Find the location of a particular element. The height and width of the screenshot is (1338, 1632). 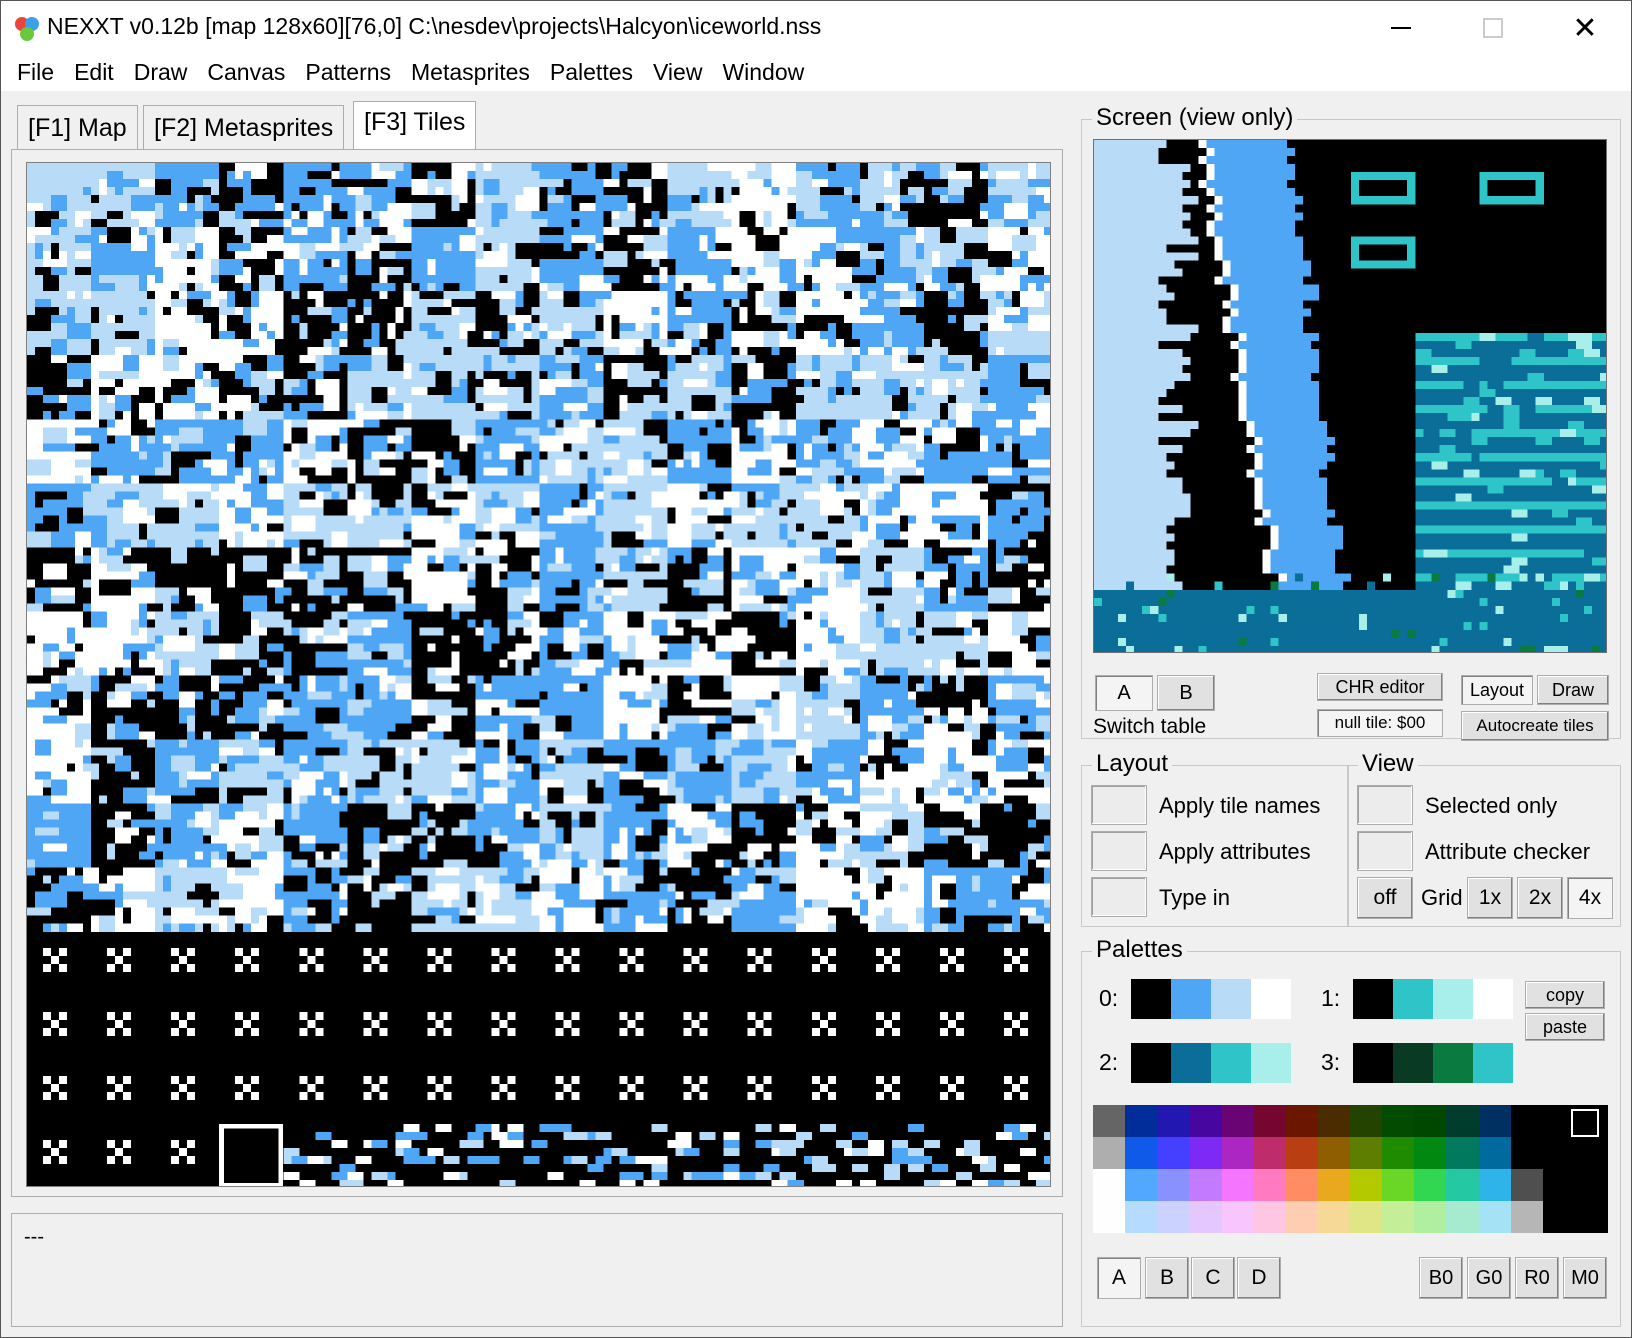

menu-window: Window is located at coordinates (767, 73).